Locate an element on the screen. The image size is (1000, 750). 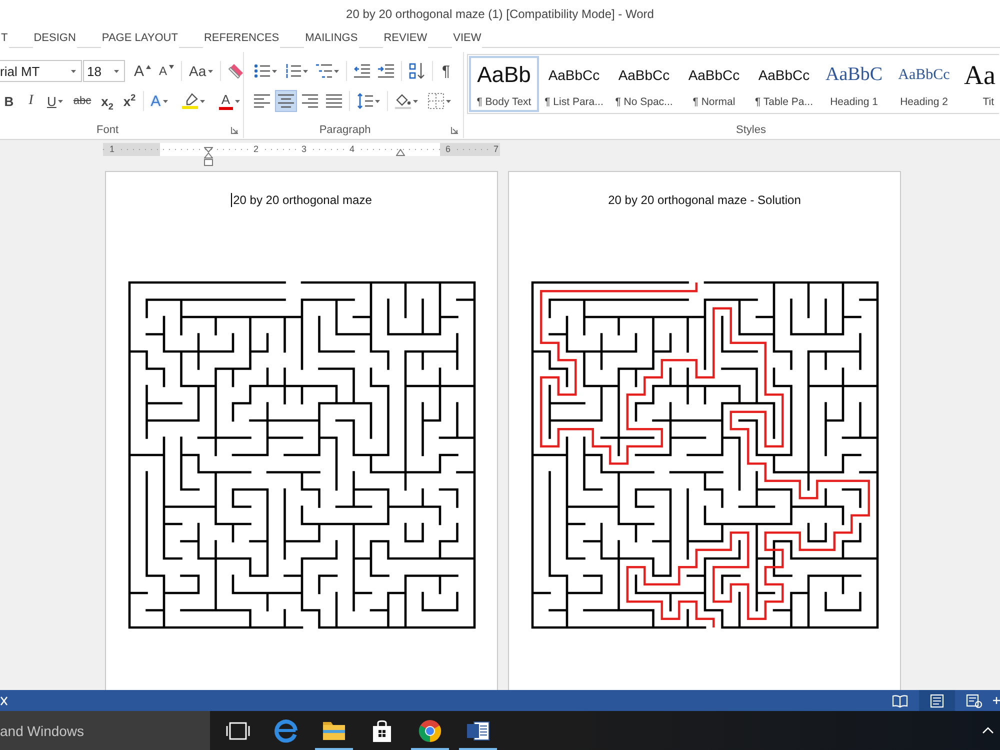
swirl-logo-icon is located at coordinates (286, 730).